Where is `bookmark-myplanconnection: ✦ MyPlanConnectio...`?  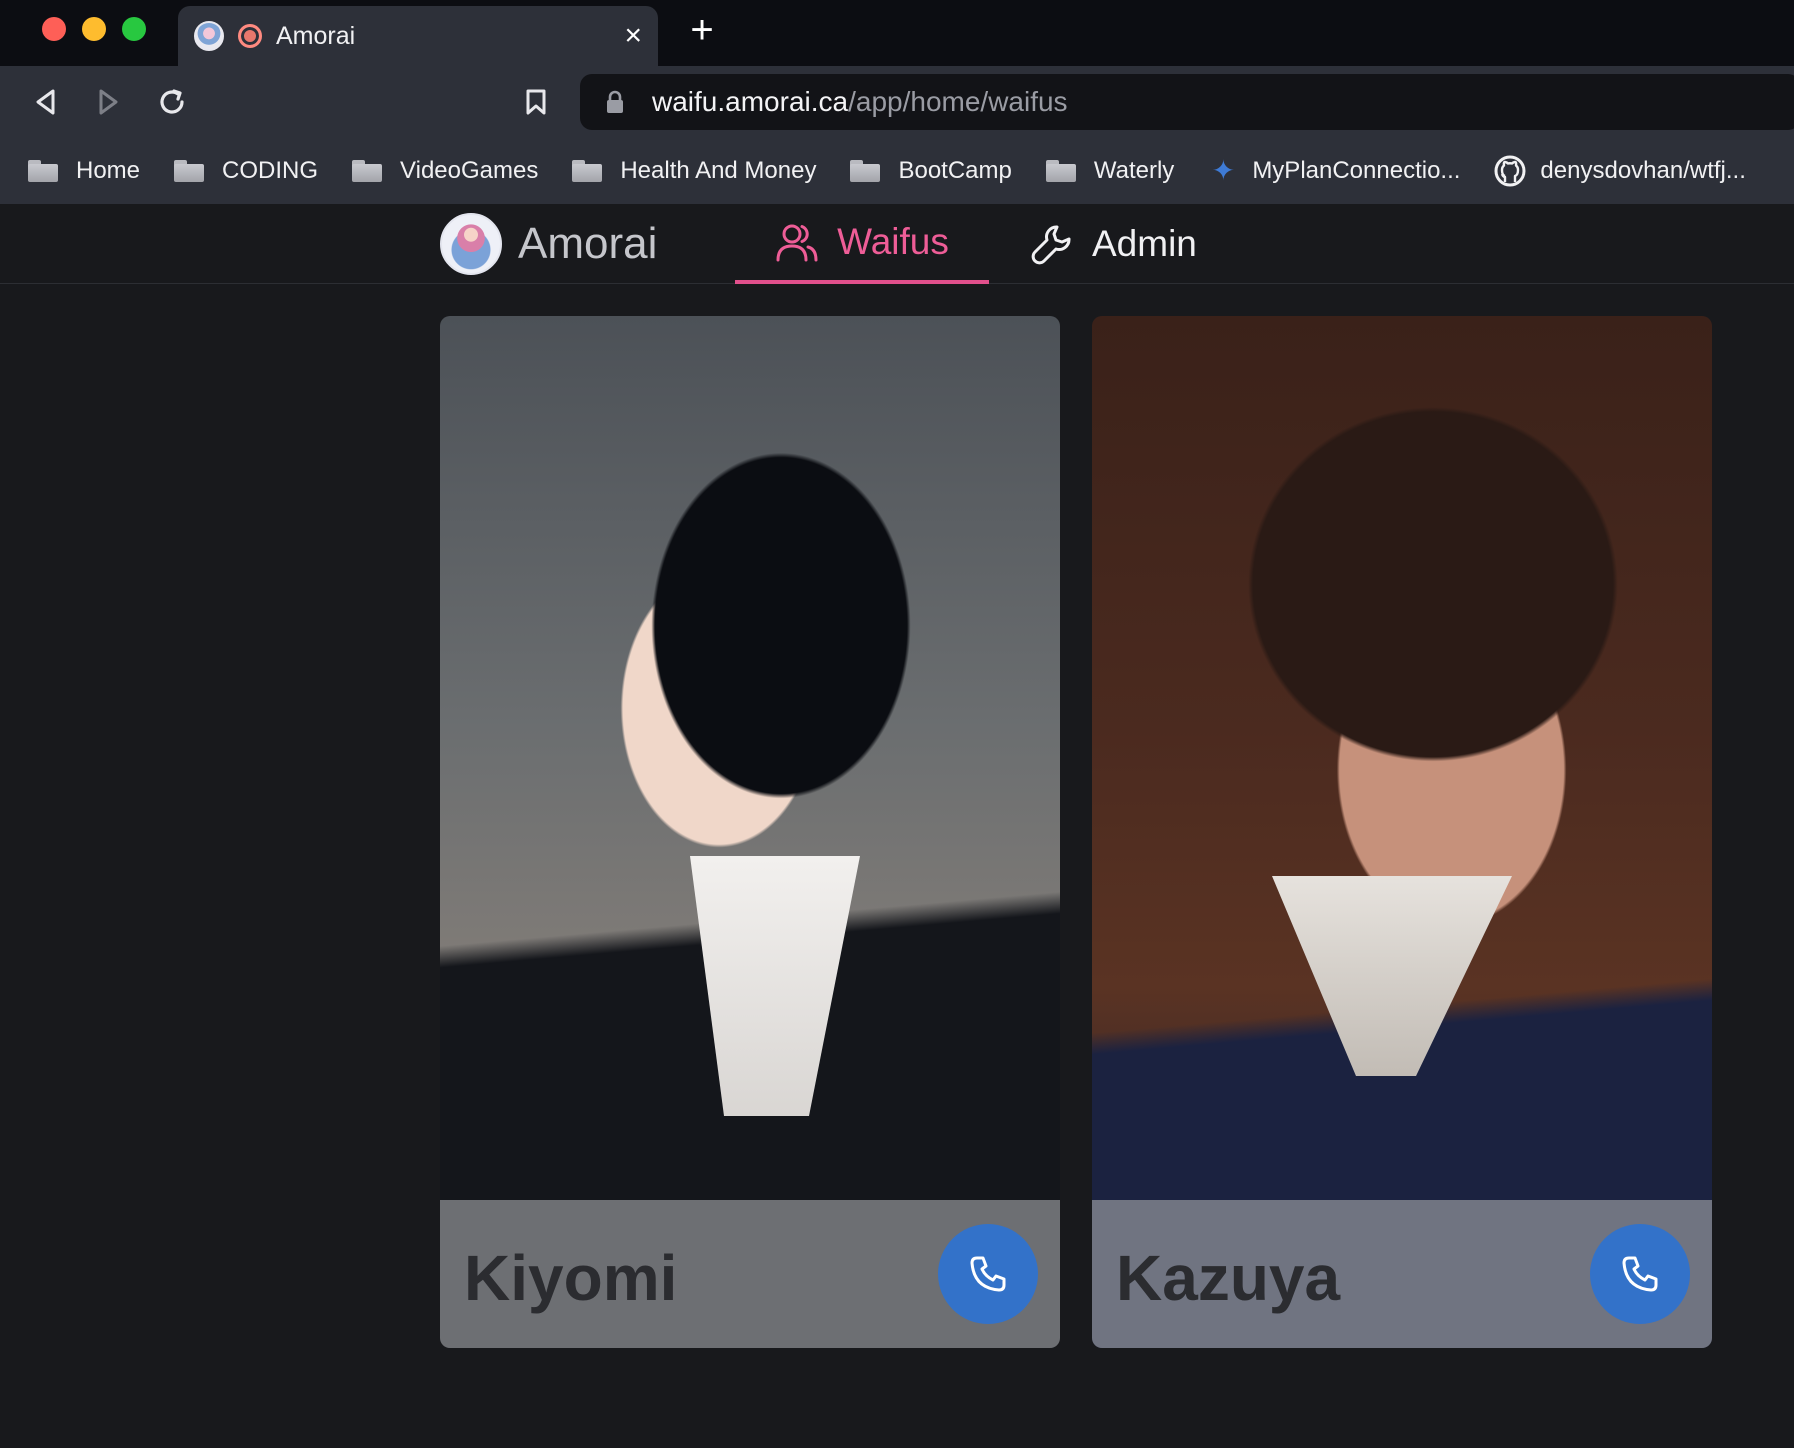 bookmark-myplanconnection: ✦ MyPlanConnectio... is located at coordinates (1334, 170).